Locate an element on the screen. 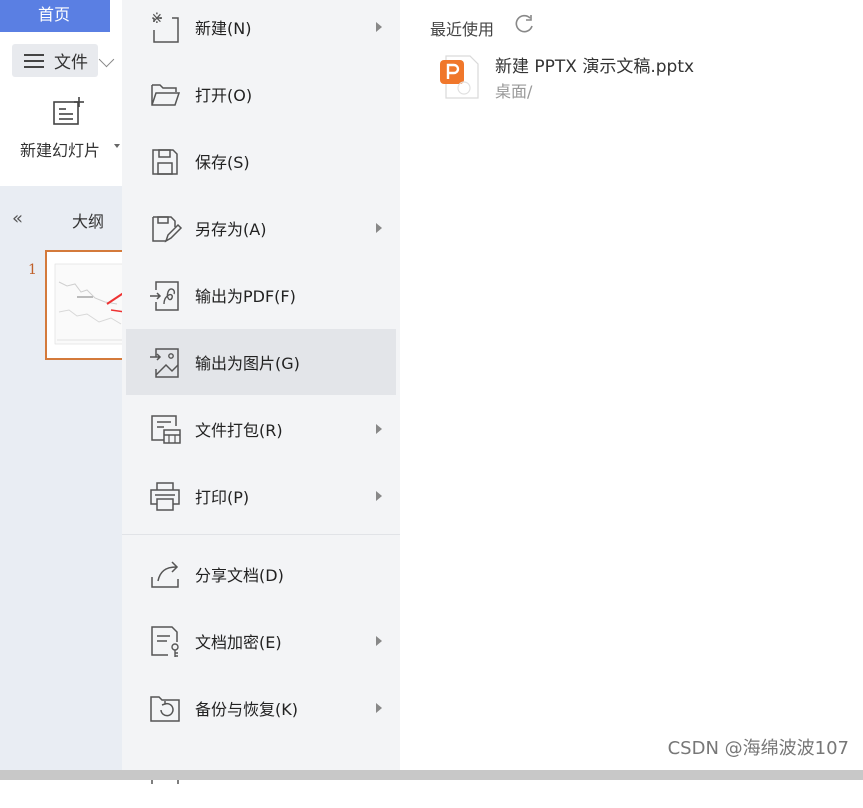 This screenshot has width=863, height=808. menu-item-save: 保存(S) is located at coordinates (261, 161).